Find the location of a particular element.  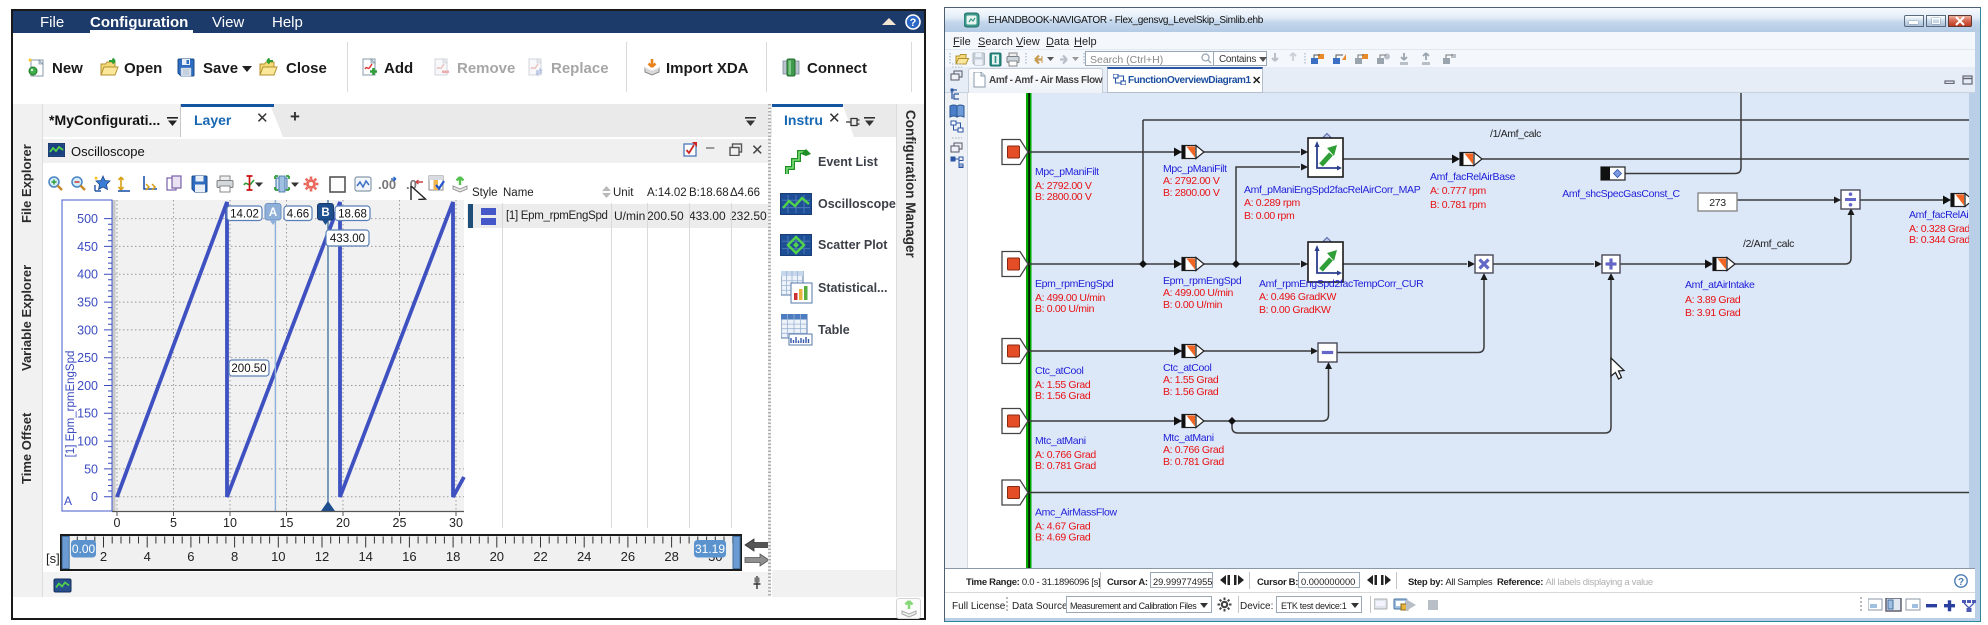

svg-text: [1] Epm_rpmEngSpd is located at coordinates (71, 404).